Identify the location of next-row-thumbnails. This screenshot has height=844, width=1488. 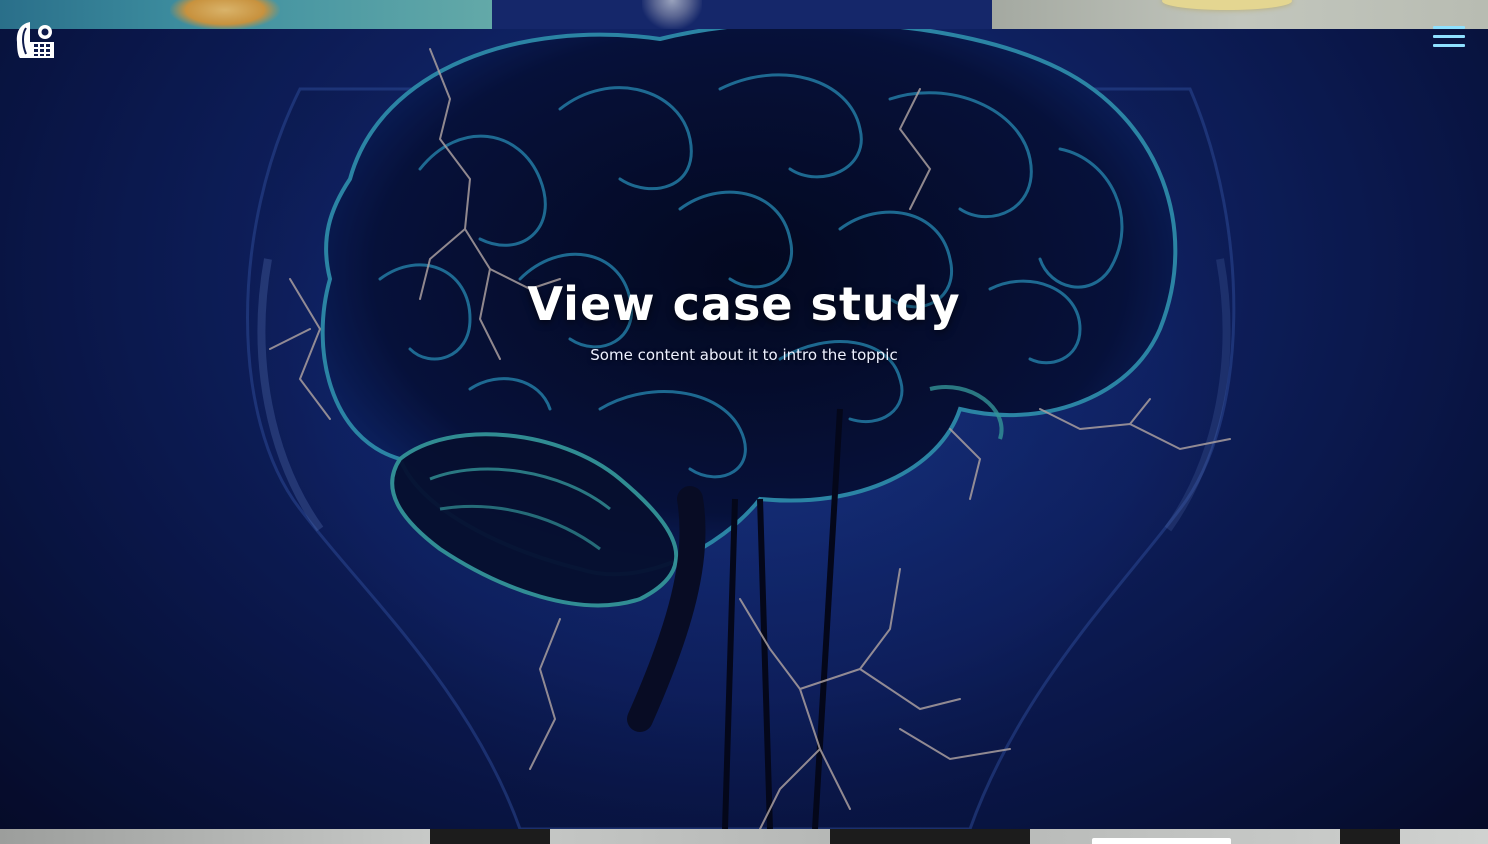
(744, 836).